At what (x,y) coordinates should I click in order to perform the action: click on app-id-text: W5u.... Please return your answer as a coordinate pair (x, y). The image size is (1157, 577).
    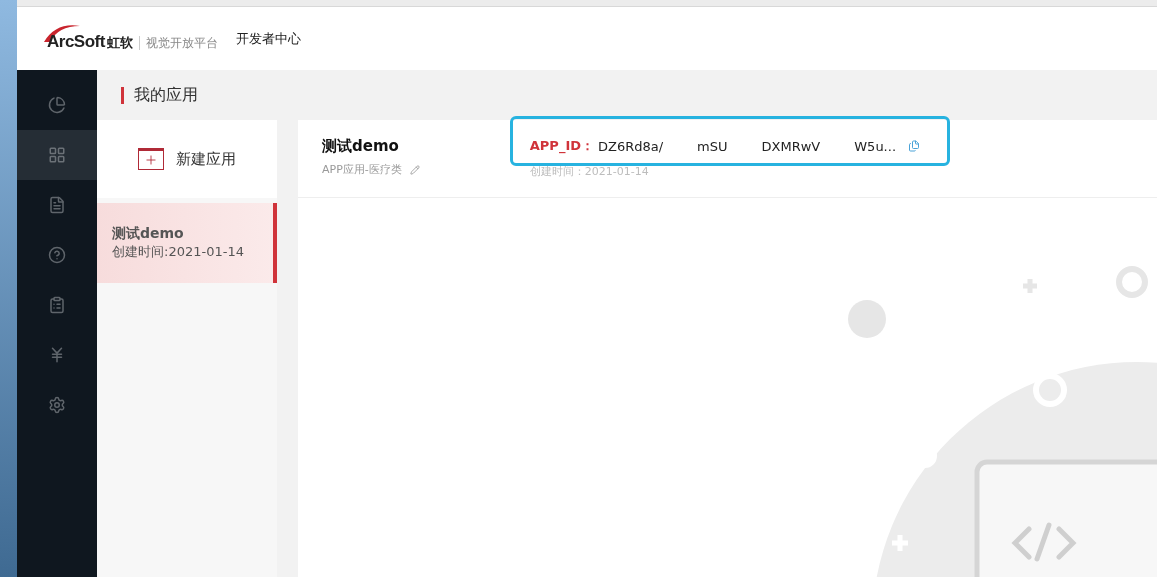
    Looking at the image, I should click on (875, 146).